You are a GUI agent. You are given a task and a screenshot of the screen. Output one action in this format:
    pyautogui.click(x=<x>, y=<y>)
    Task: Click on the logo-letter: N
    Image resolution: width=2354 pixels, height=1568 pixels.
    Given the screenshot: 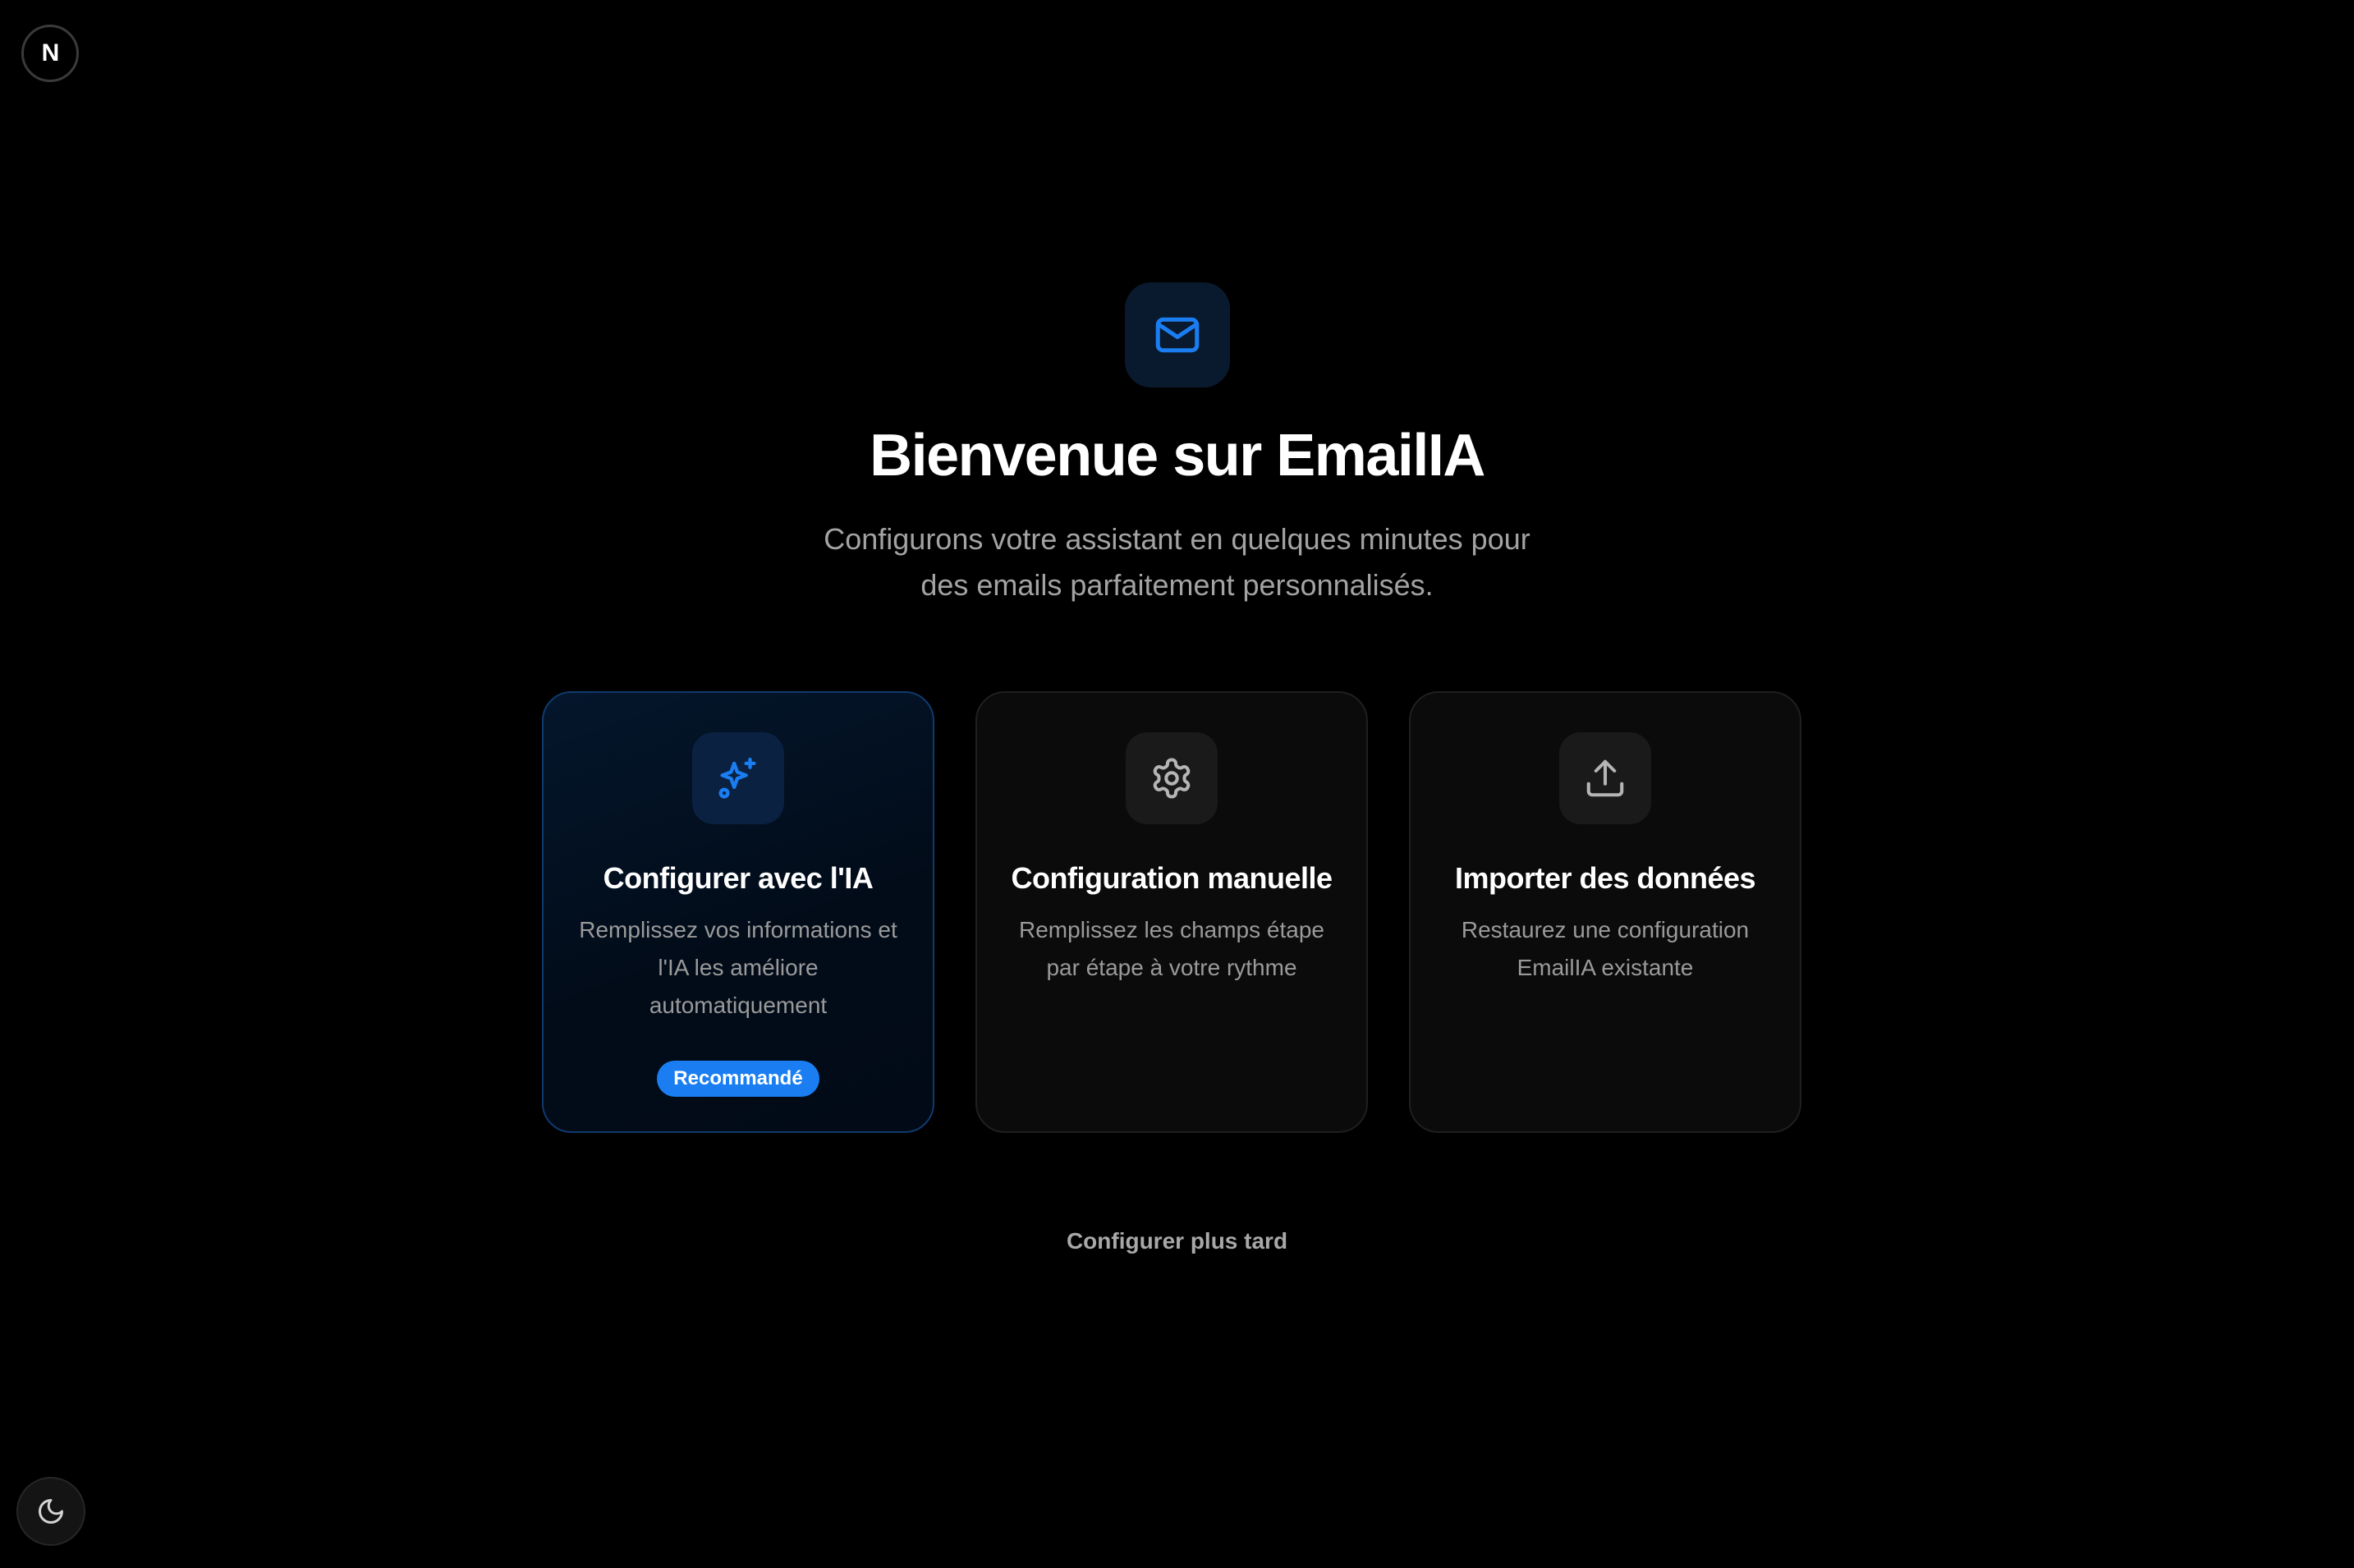 What is the action you would take?
    pyautogui.click(x=50, y=52)
    